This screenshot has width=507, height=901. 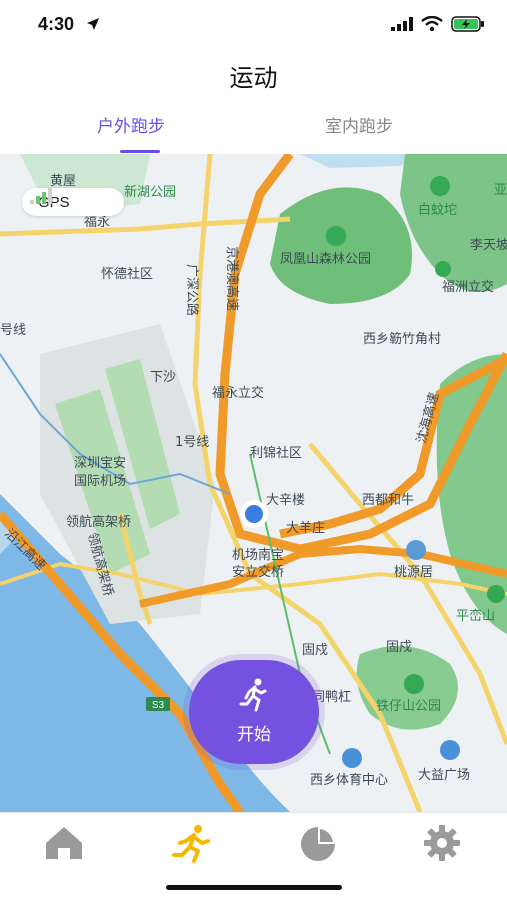 What do you see at coordinates (97, 222) in the screenshot?
I see `label-fuyong: 福永` at bounding box center [97, 222].